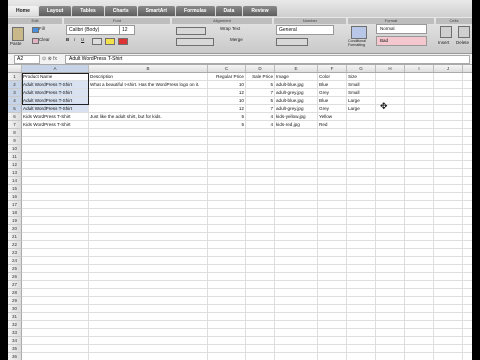 The width and height of the screenshot is (480, 360). I want to click on cell-g3: Small, so click(361, 93).